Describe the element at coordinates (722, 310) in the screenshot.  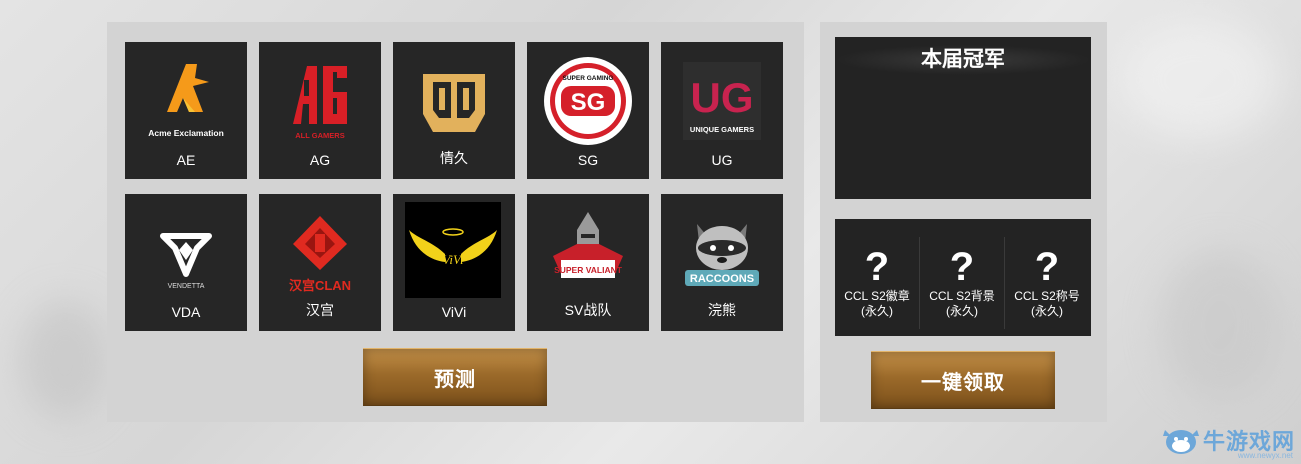
I see `team-name: 浣熊` at that location.